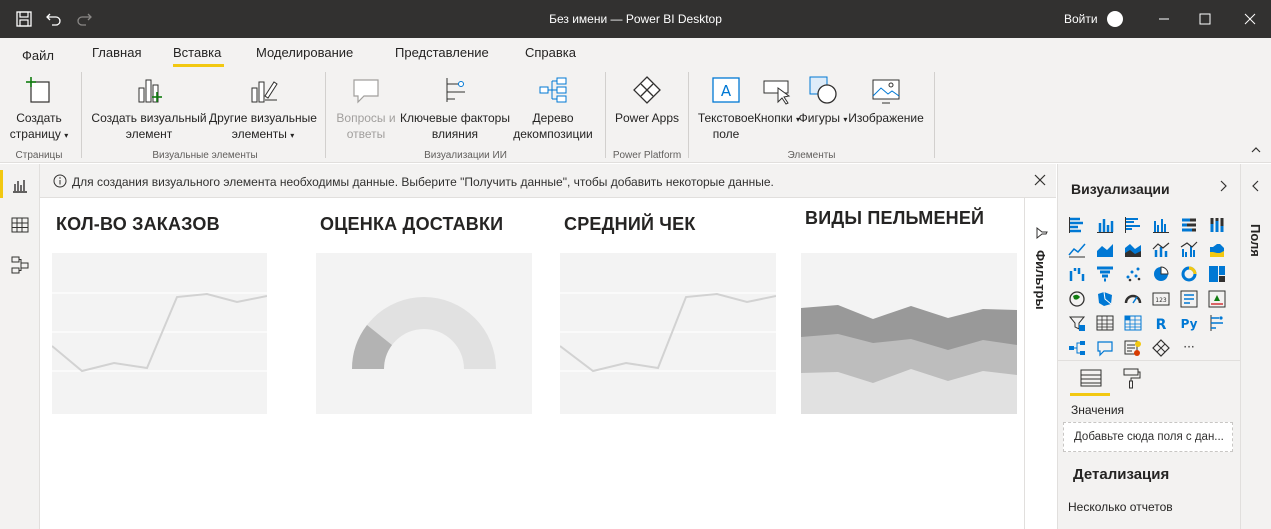 This screenshot has width=1271, height=529. What do you see at coordinates (366, 126) in the screenshot?
I see `qa-label: Вопросы и ответы` at bounding box center [366, 126].